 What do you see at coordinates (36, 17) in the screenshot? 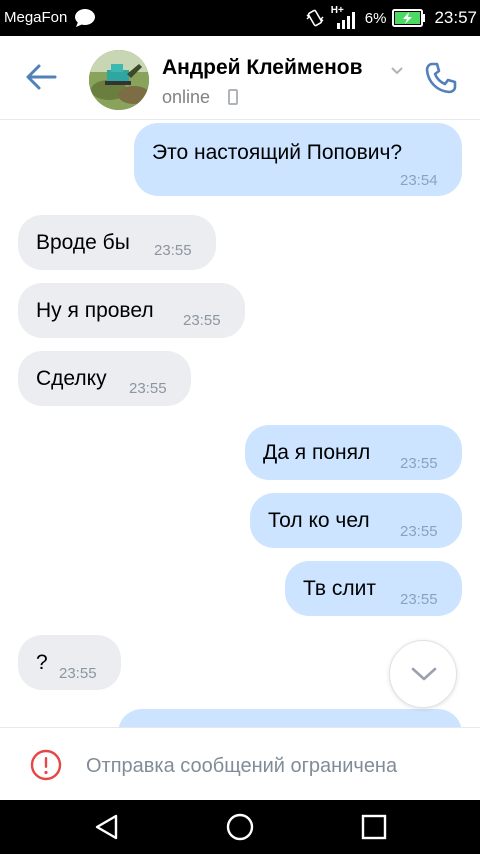
I see `carrier-name: MegaFon` at bounding box center [36, 17].